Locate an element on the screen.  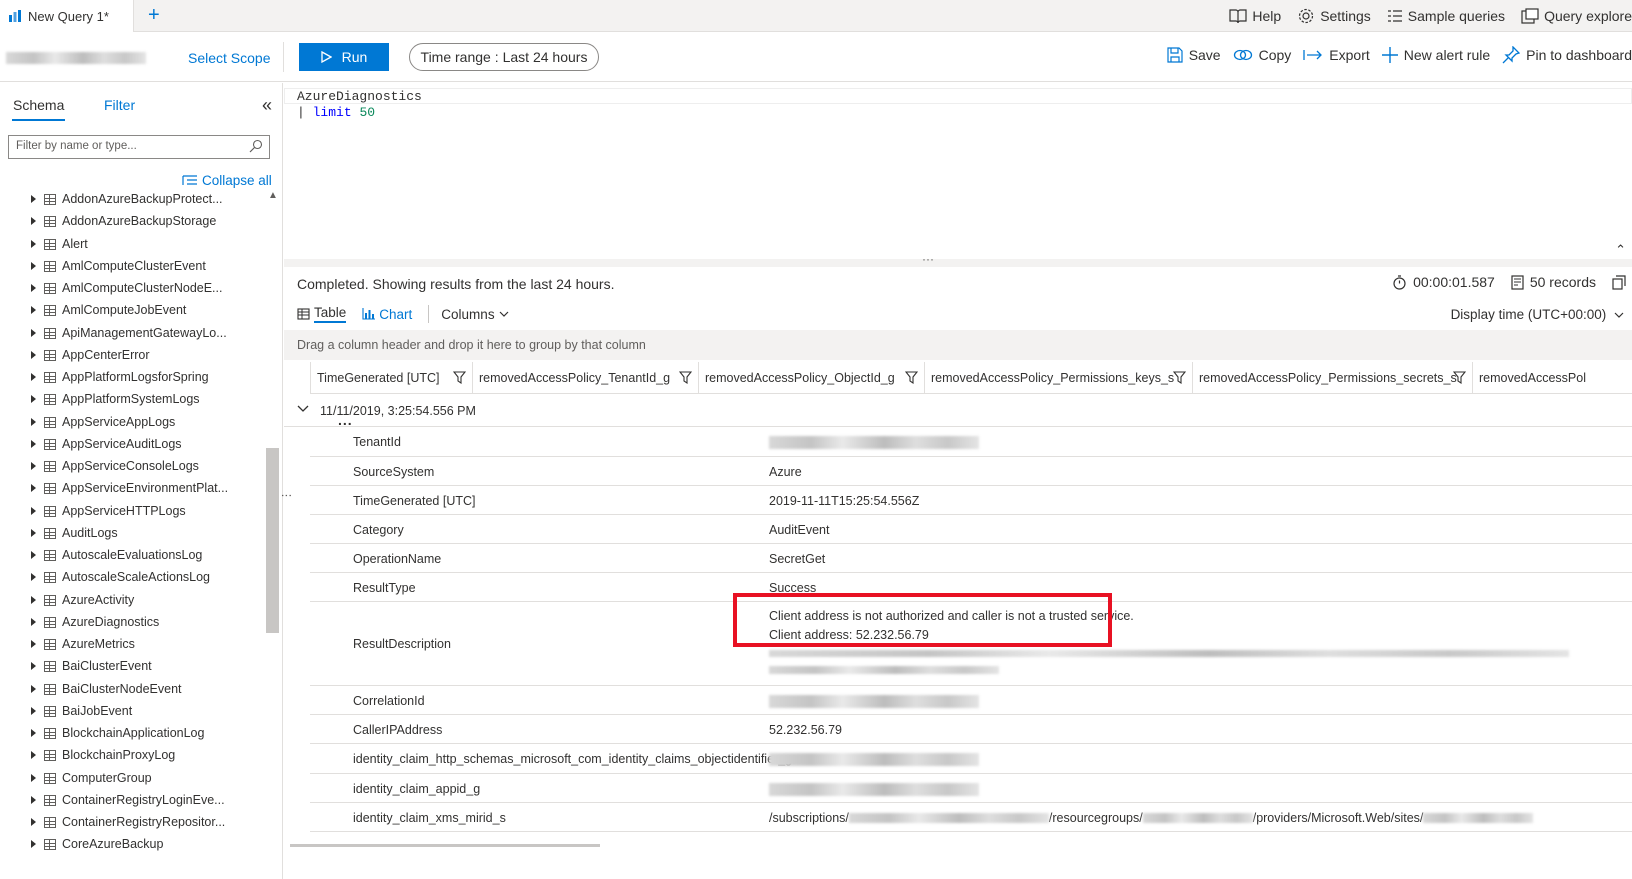
column-header: removedAccessPol is located at coordinates (1552, 377).